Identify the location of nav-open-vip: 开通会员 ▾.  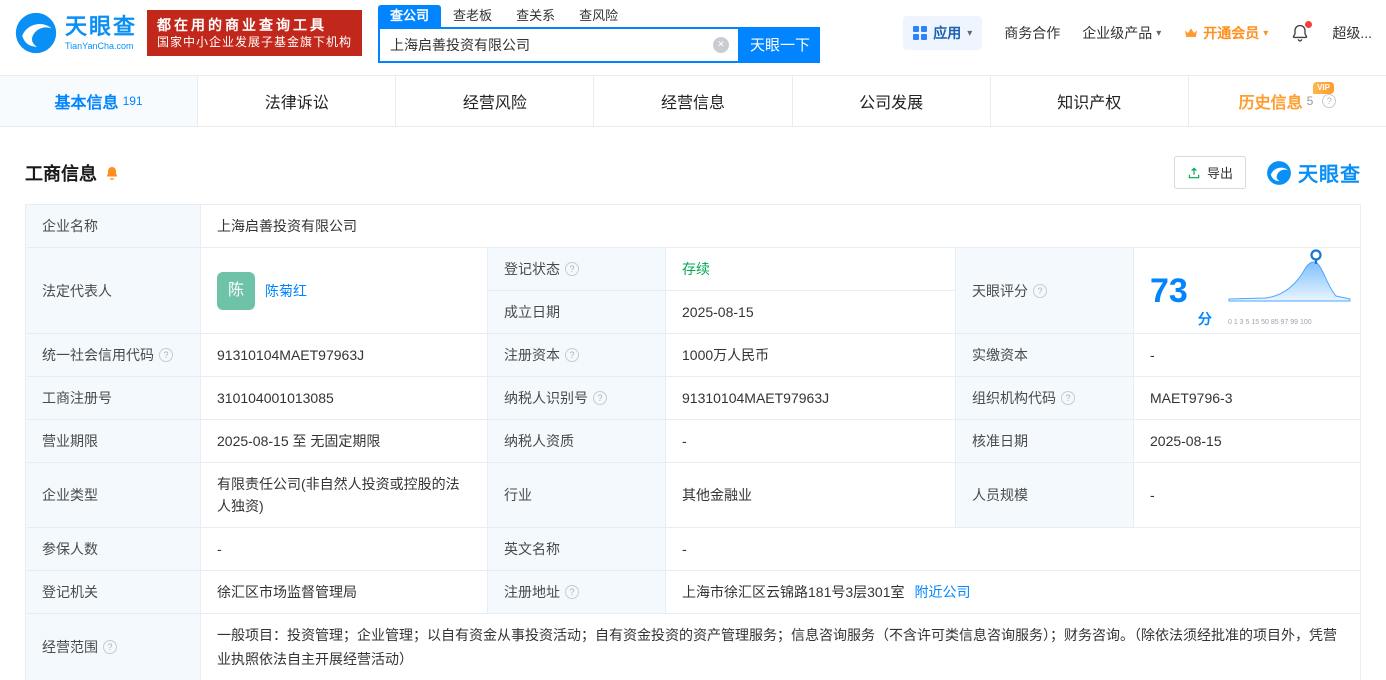
(1225, 33).